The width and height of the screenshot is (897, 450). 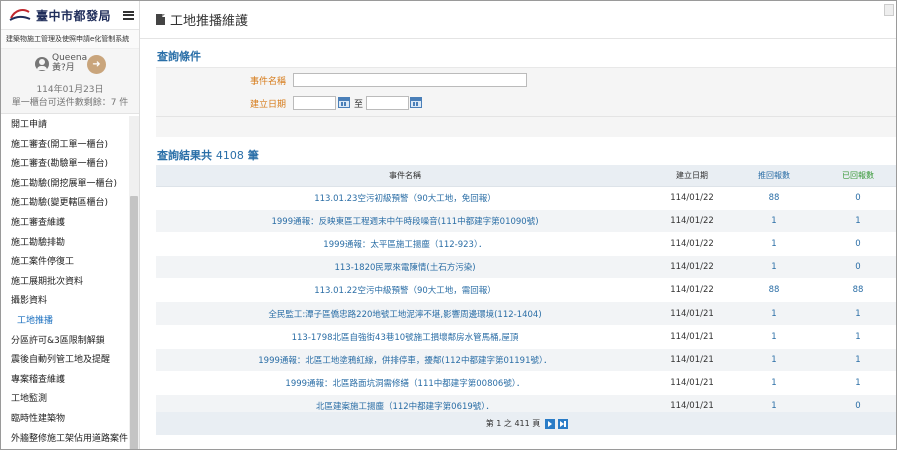 What do you see at coordinates (267, 105) in the screenshot?
I see `created-date-label: 建立日期` at bounding box center [267, 105].